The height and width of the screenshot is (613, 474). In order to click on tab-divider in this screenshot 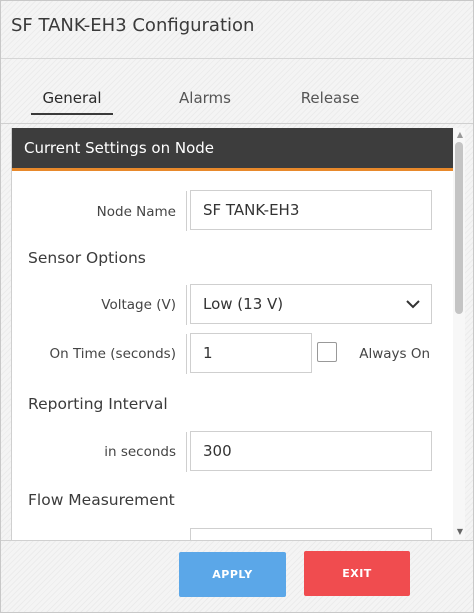, I will do `click(237, 123)`.